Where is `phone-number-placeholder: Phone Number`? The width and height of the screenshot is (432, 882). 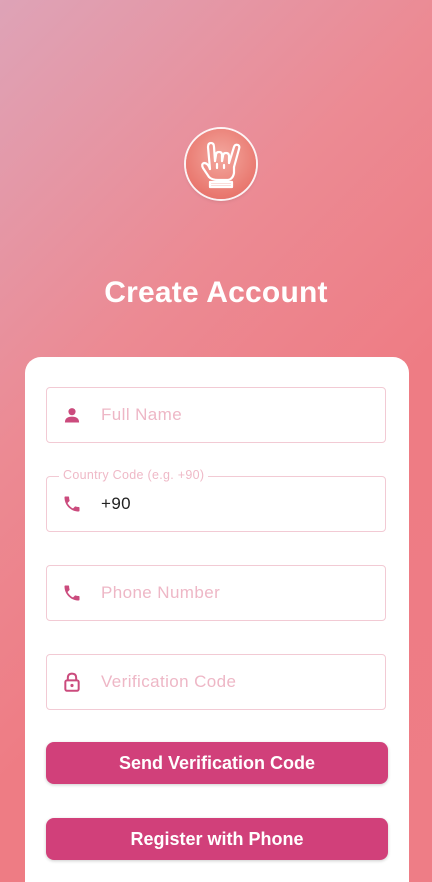 phone-number-placeholder: Phone Number is located at coordinates (161, 592).